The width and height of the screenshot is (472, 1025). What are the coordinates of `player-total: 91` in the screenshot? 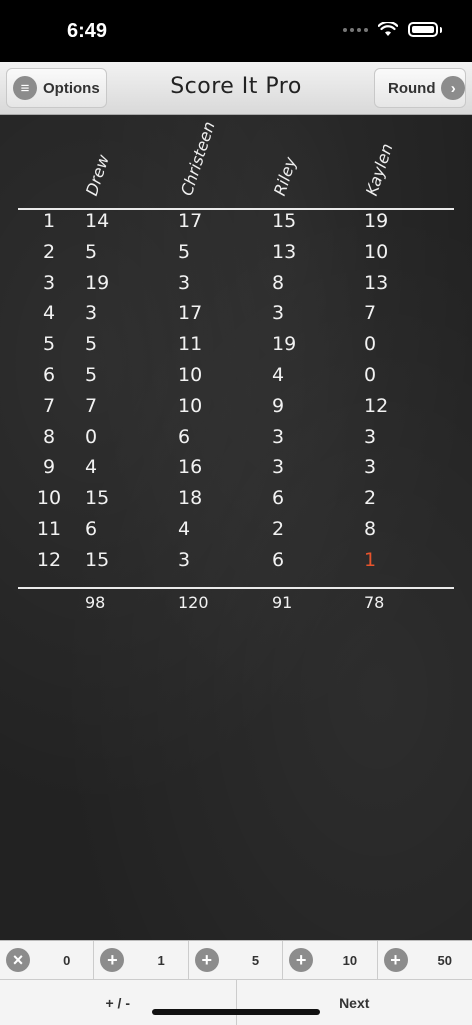 It's located at (282, 602).